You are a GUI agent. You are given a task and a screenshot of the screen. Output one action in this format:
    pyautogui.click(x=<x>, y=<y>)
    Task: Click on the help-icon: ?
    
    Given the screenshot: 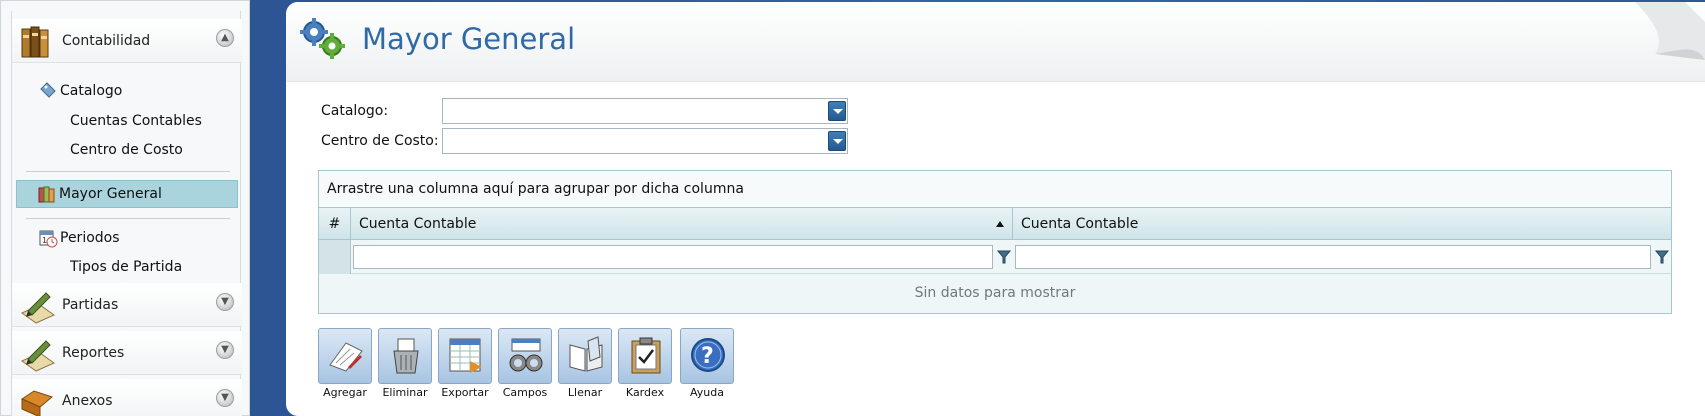 What is the action you would take?
    pyautogui.click(x=708, y=355)
    